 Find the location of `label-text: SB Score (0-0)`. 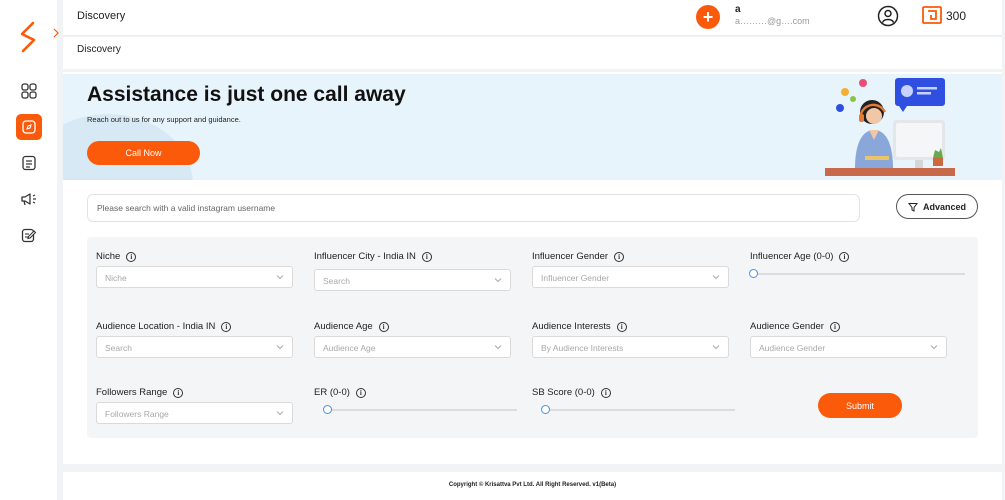

label-text: SB Score (0-0) is located at coordinates (563, 392).